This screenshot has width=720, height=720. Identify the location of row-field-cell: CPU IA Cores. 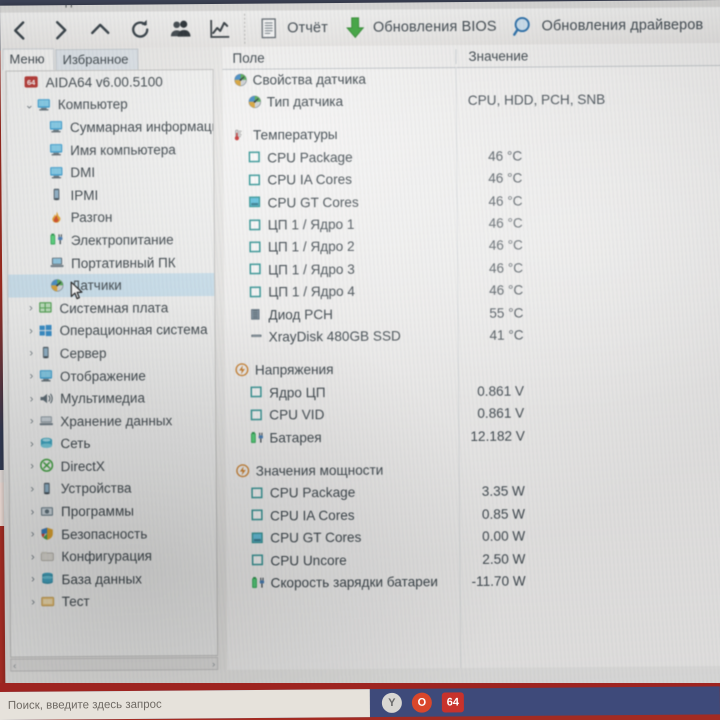
(339, 180).